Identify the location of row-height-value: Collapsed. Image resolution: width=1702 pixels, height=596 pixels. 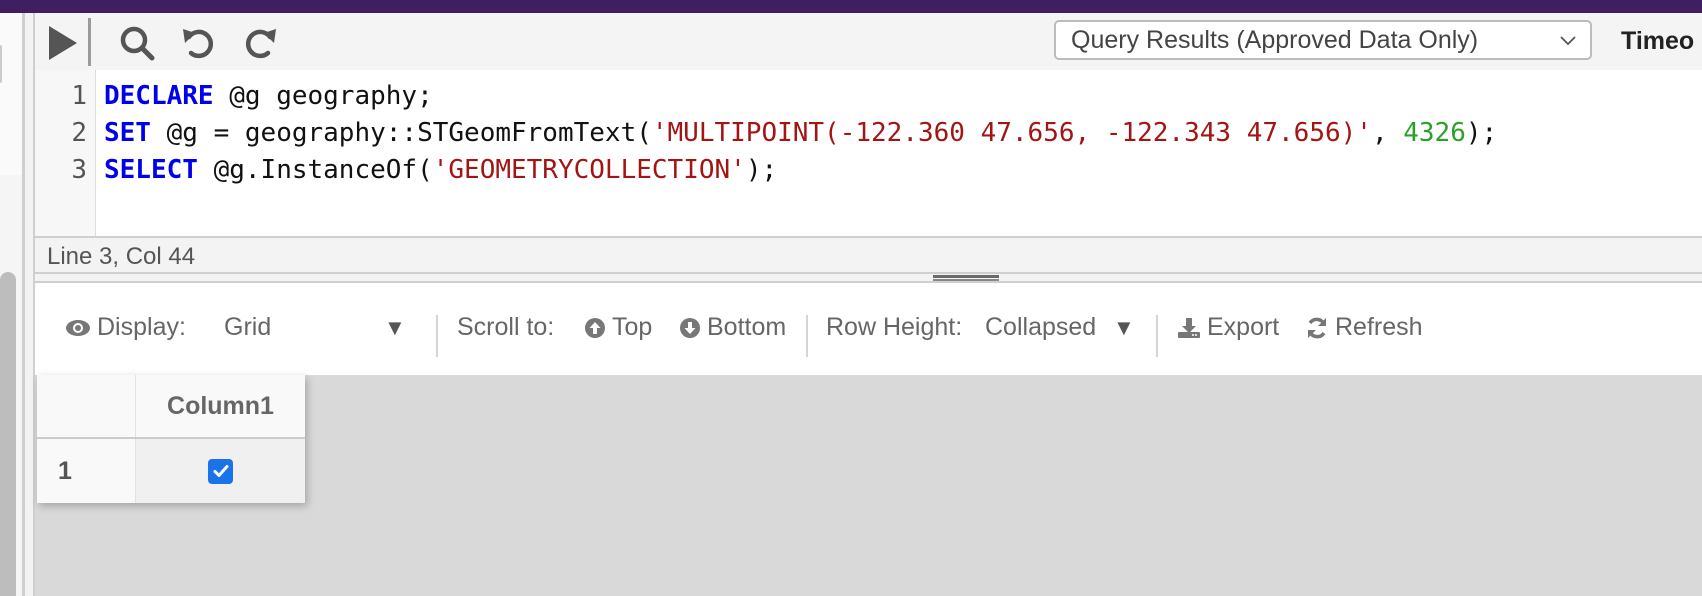
(1041, 327).